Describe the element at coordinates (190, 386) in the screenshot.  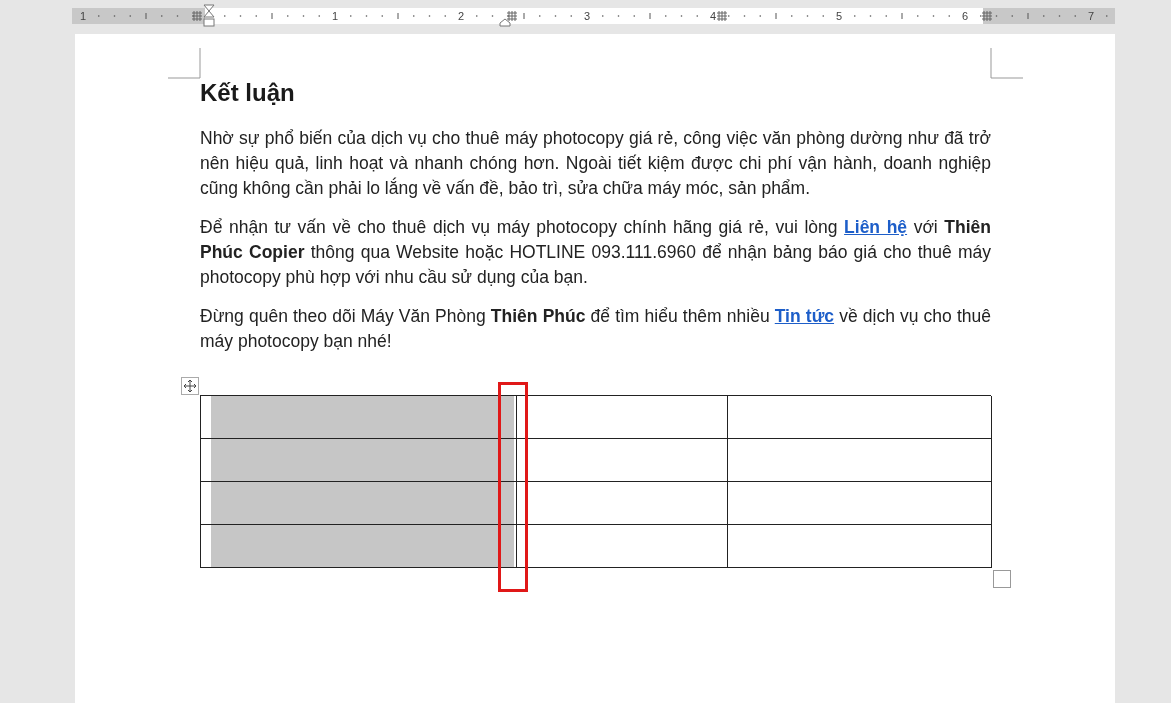
I see `move-handle-icon` at that location.